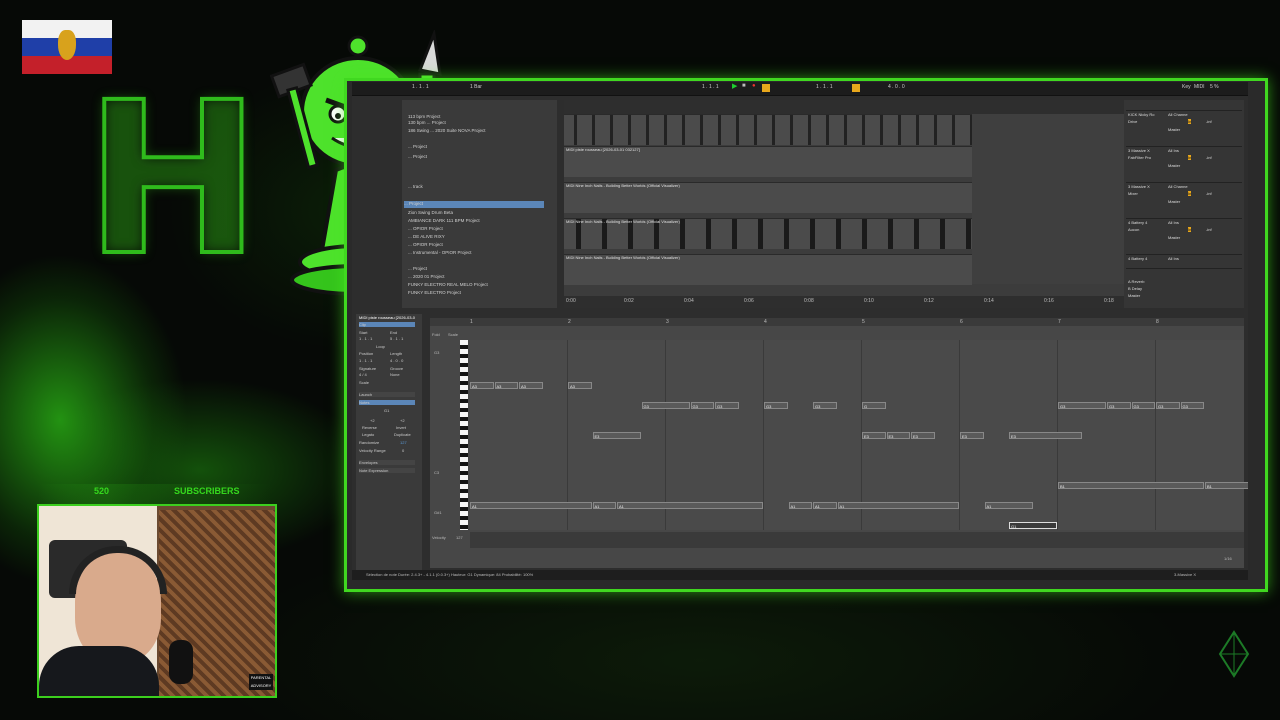 The height and width of the screenshot is (720, 1280). Describe the element at coordinates (1186, 87) in the screenshot. I see `key-map-button: Key` at that location.